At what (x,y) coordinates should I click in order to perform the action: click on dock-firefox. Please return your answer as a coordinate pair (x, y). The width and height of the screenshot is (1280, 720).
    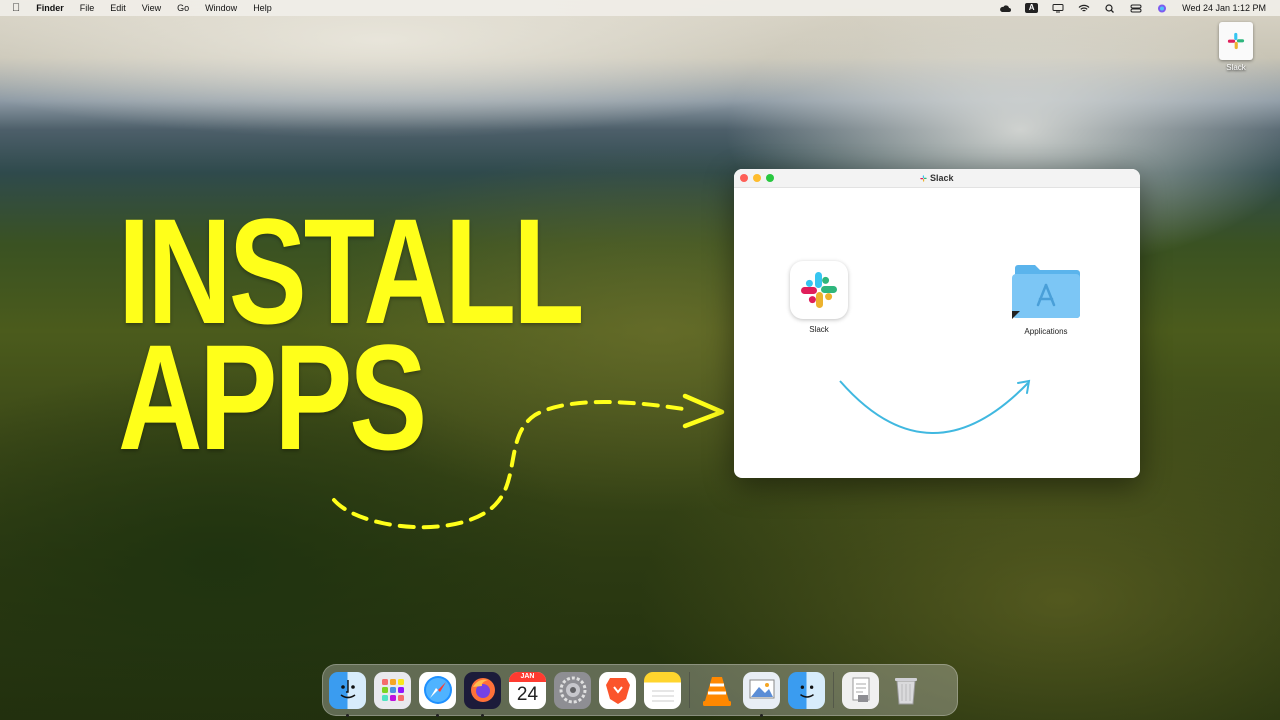
    Looking at the image, I should click on (482, 694).